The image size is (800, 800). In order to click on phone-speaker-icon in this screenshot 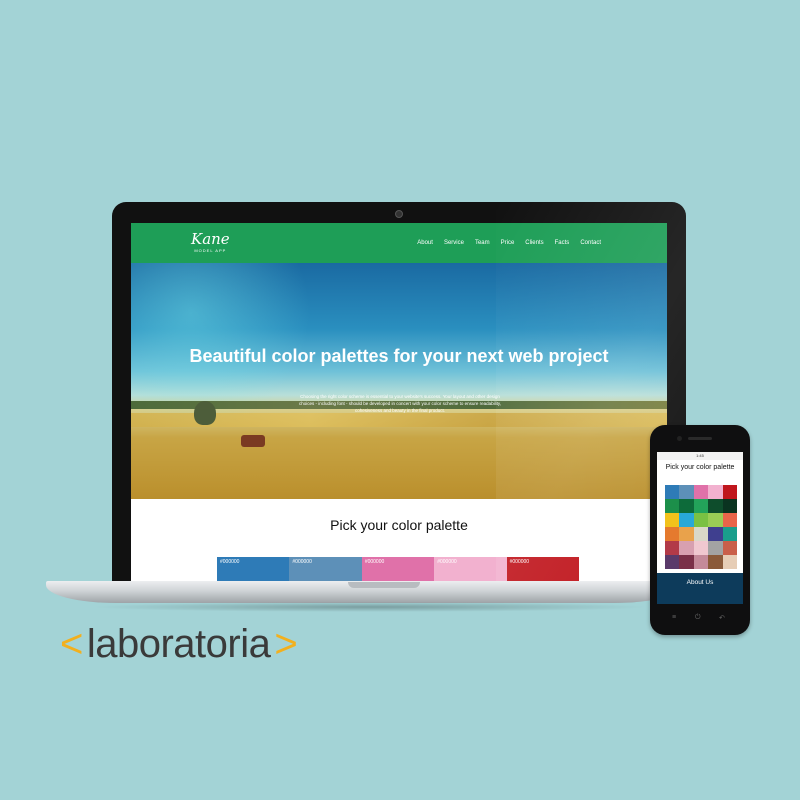, I will do `click(700, 438)`.